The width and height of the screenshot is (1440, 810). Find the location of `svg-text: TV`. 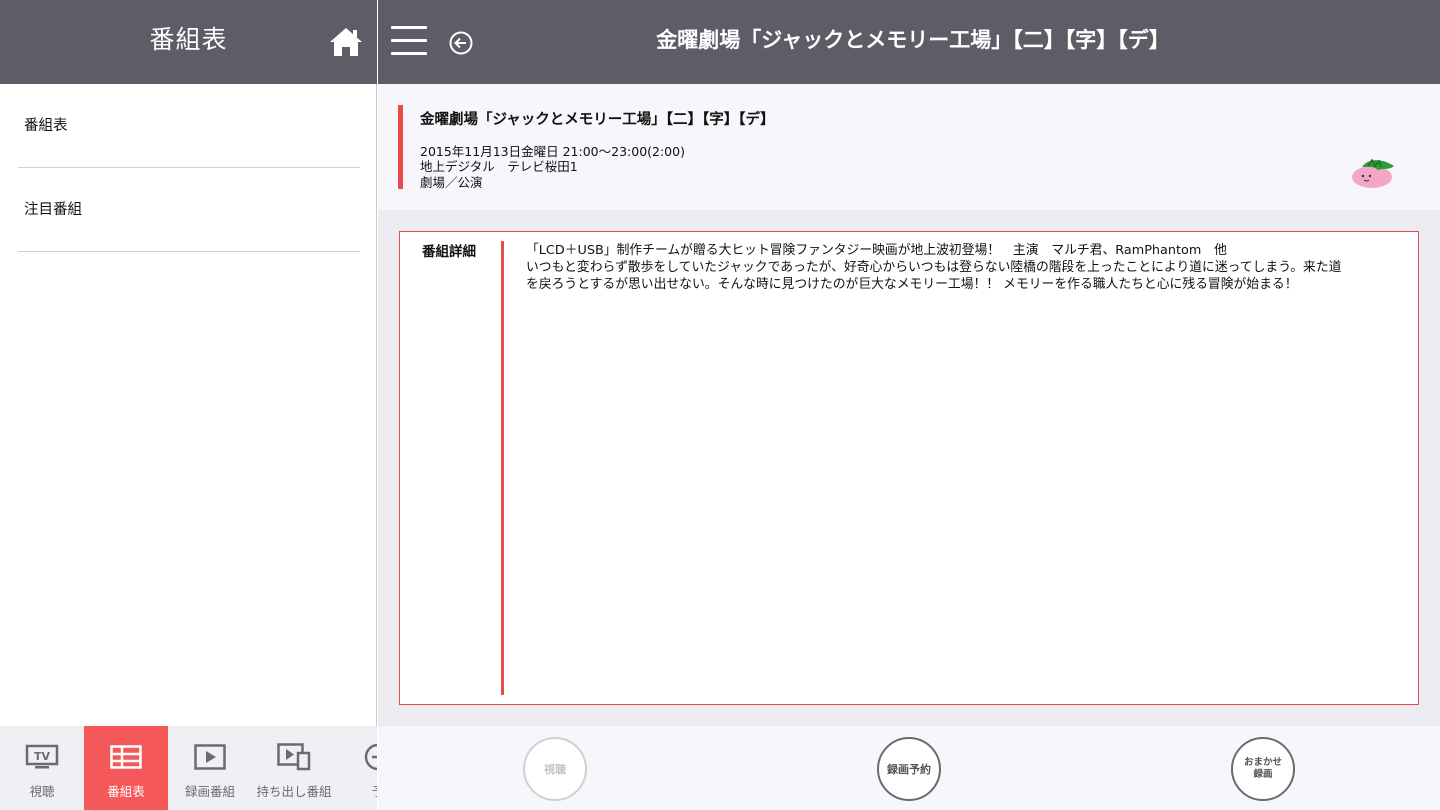

svg-text: TV is located at coordinates (42, 756).